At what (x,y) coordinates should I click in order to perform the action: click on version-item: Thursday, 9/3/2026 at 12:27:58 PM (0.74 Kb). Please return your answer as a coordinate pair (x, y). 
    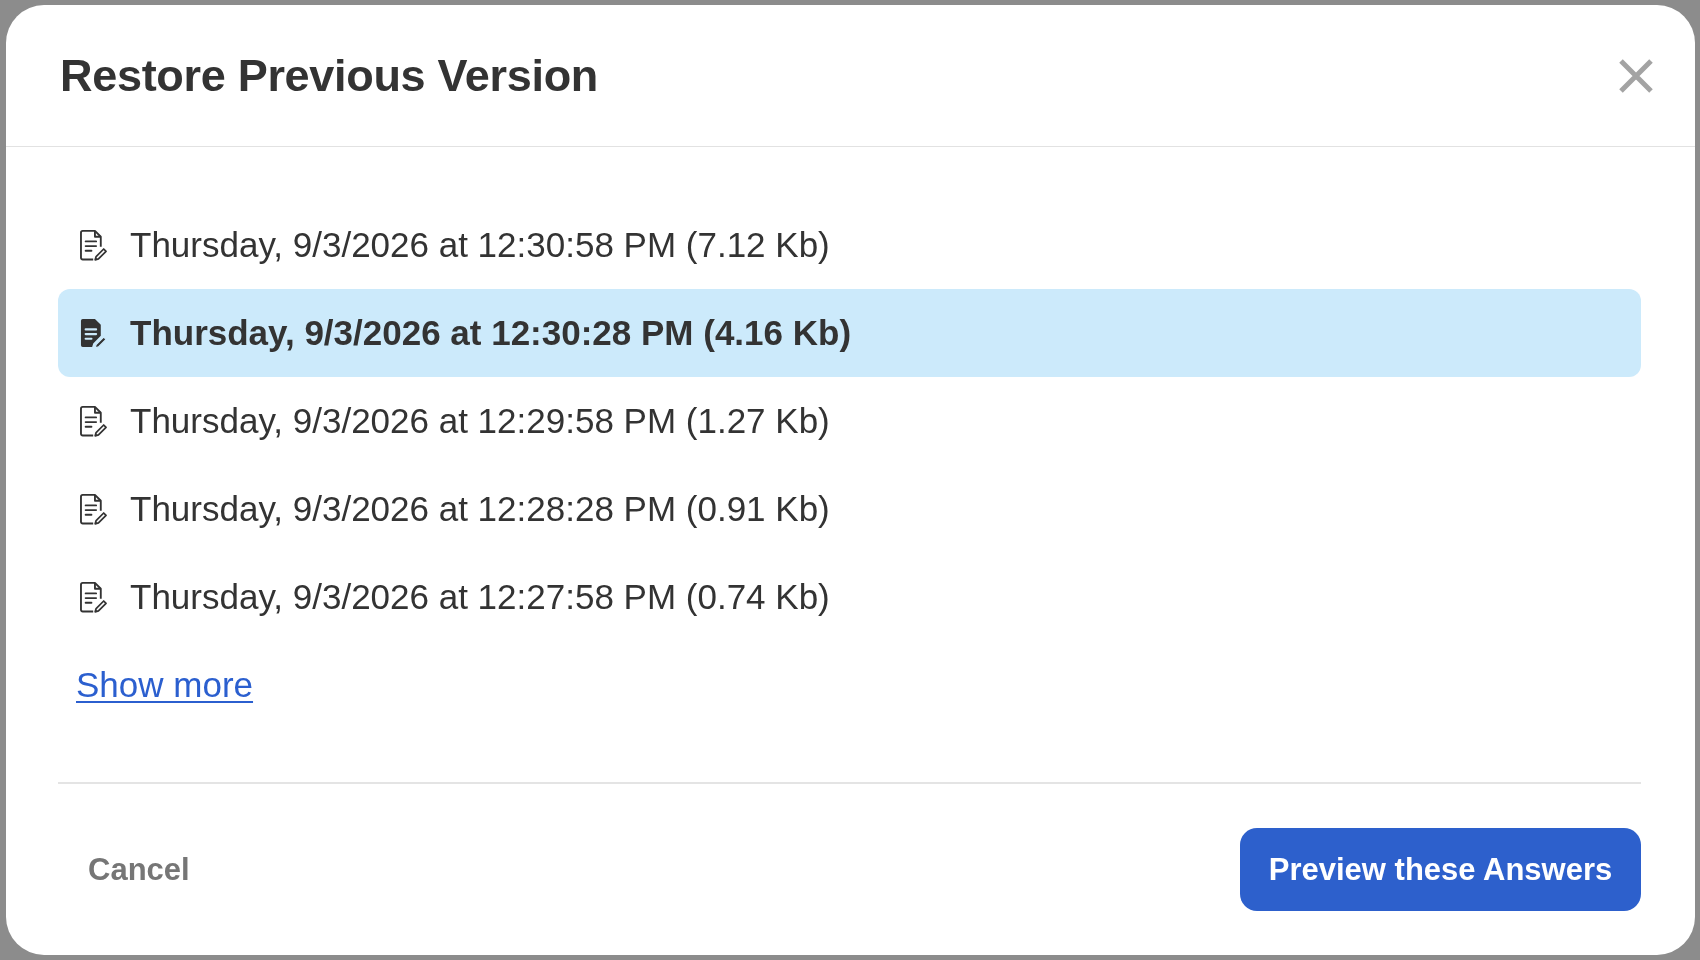
    Looking at the image, I should click on (849, 597).